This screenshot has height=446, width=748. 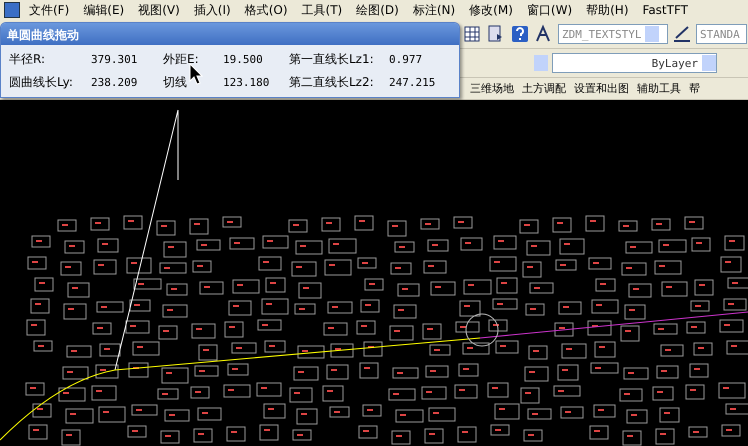 I want to click on menu-item: 编辑(E), so click(x=104, y=10).